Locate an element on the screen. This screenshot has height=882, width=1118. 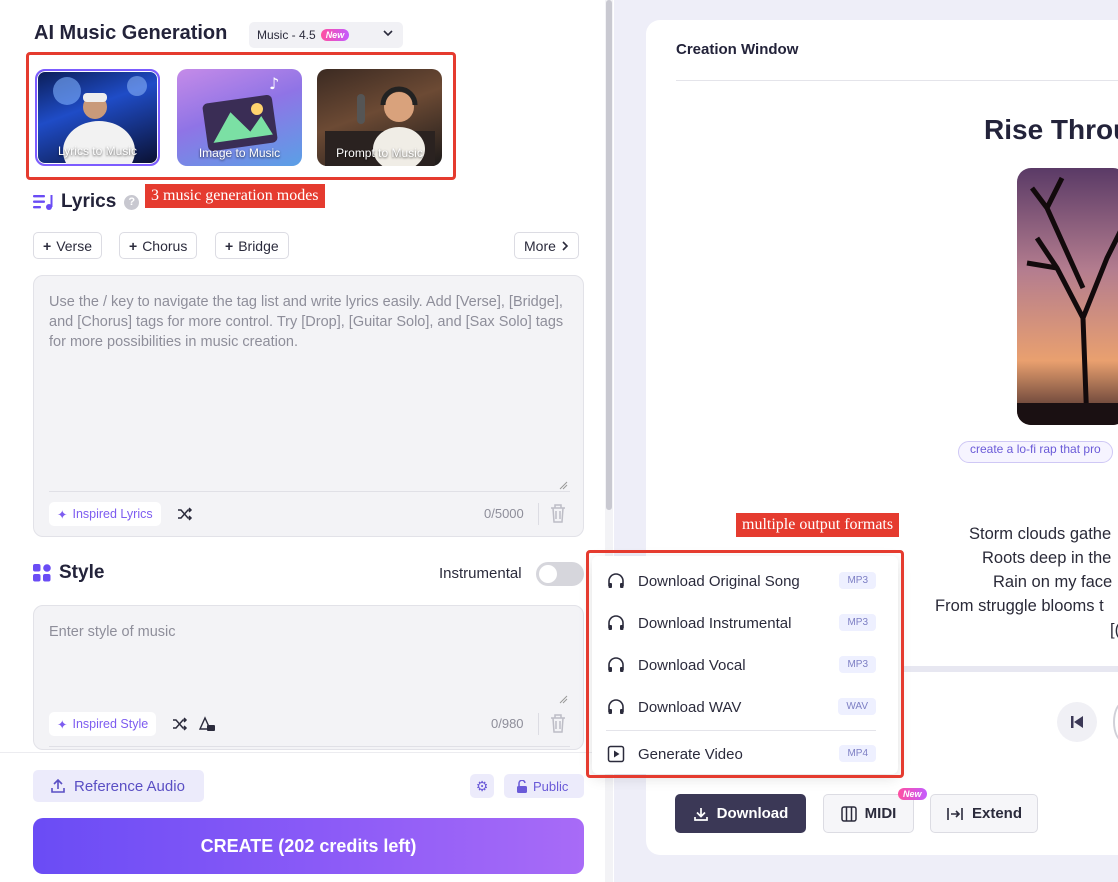
midi-label: MIDI is located at coordinates (880, 813).